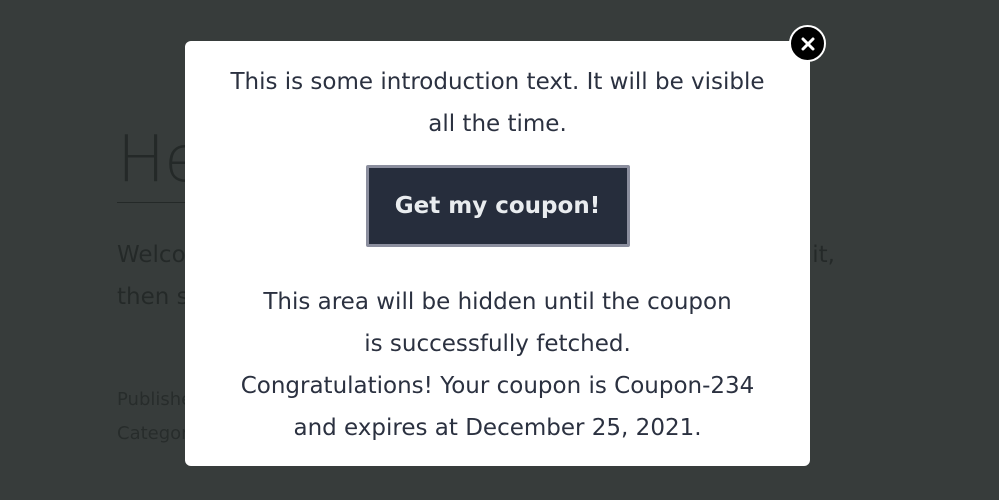  What do you see at coordinates (497, 206) in the screenshot?
I see `get-coupon-button: Get my coupon!` at bounding box center [497, 206].